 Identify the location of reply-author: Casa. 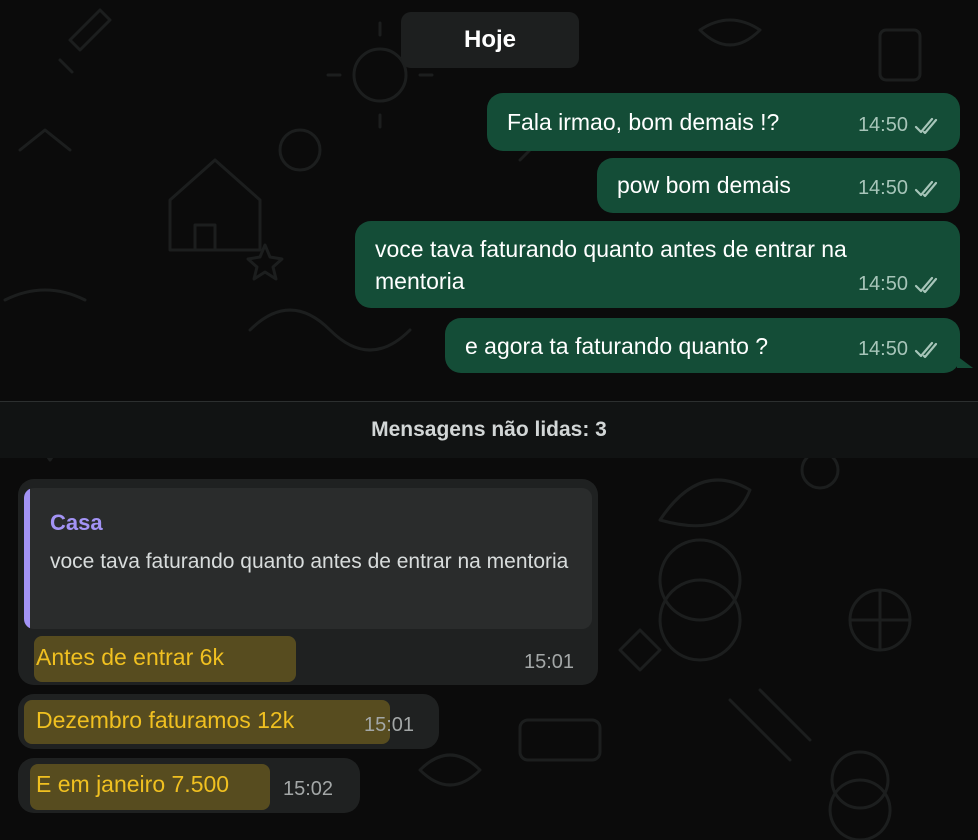
(76, 522).